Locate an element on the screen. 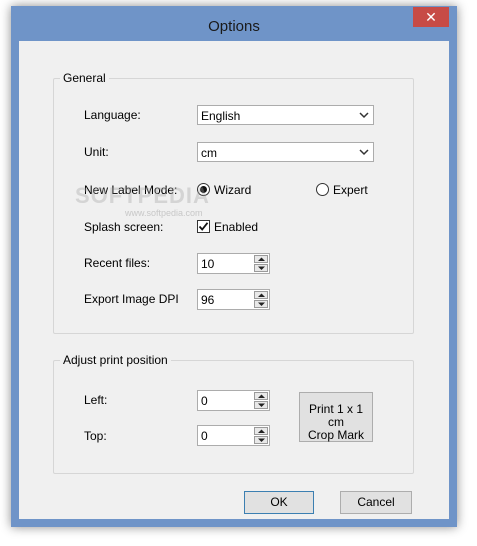  left-offset-label: Left: is located at coordinates (96, 400).